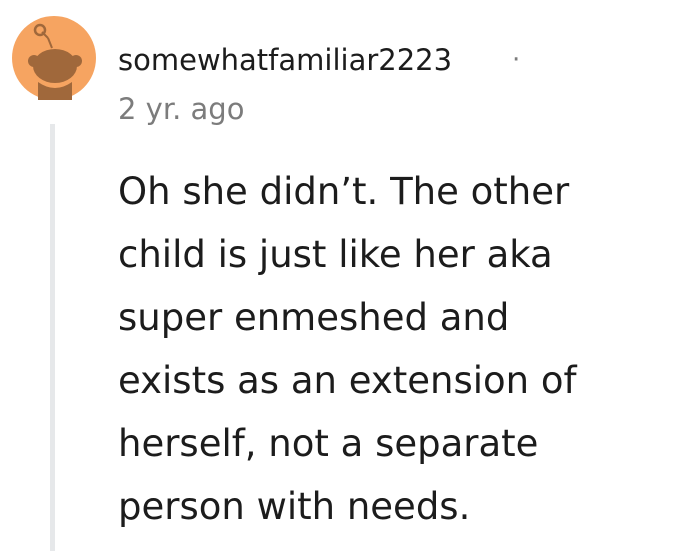  Describe the element at coordinates (285, 60) in the screenshot. I see `comment-author: somewhatfamiliar2223` at that location.